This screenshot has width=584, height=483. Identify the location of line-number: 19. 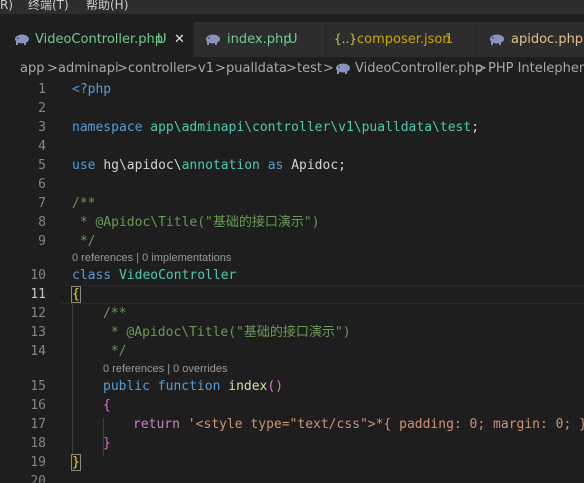
(38, 462).